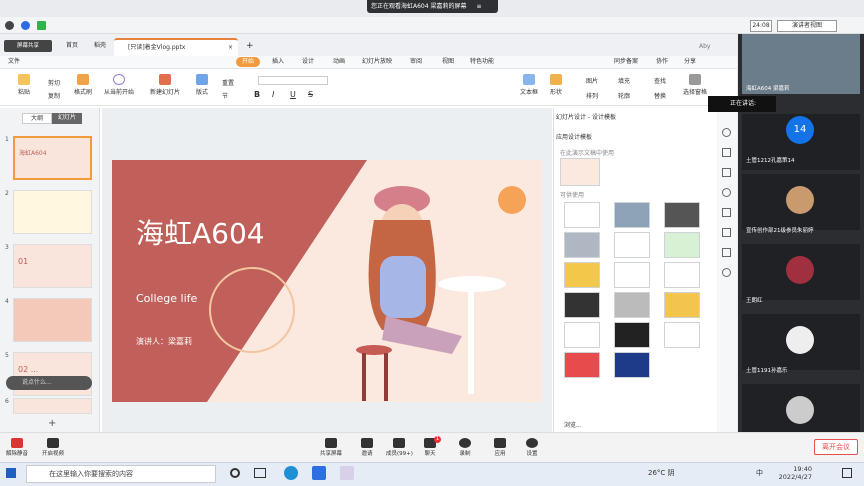  What do you see at coordinates (794, 473) in the screenshot?
I see `clock: 19:40 2022/4/27` at bounding box center [794, 473].